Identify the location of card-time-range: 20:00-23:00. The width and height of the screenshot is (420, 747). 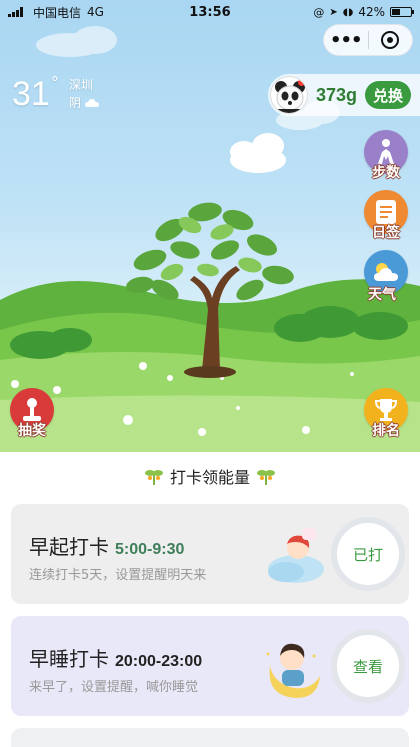
(159, 661).